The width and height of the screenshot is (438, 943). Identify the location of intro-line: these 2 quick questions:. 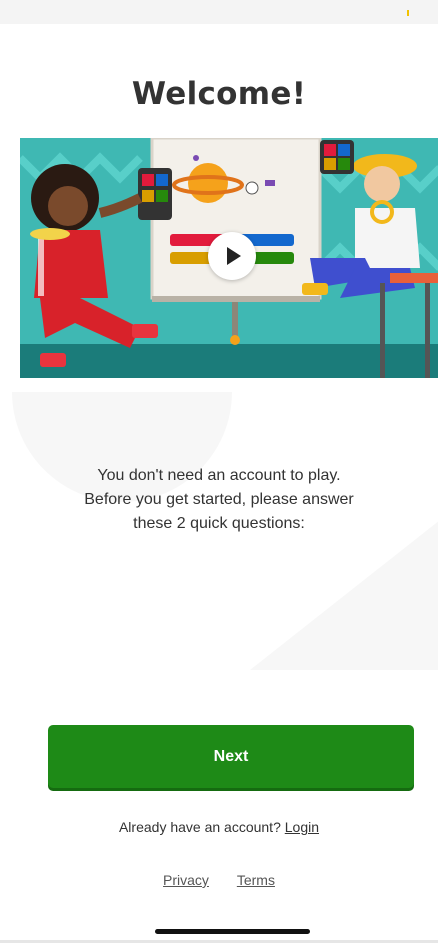
(219, 523).